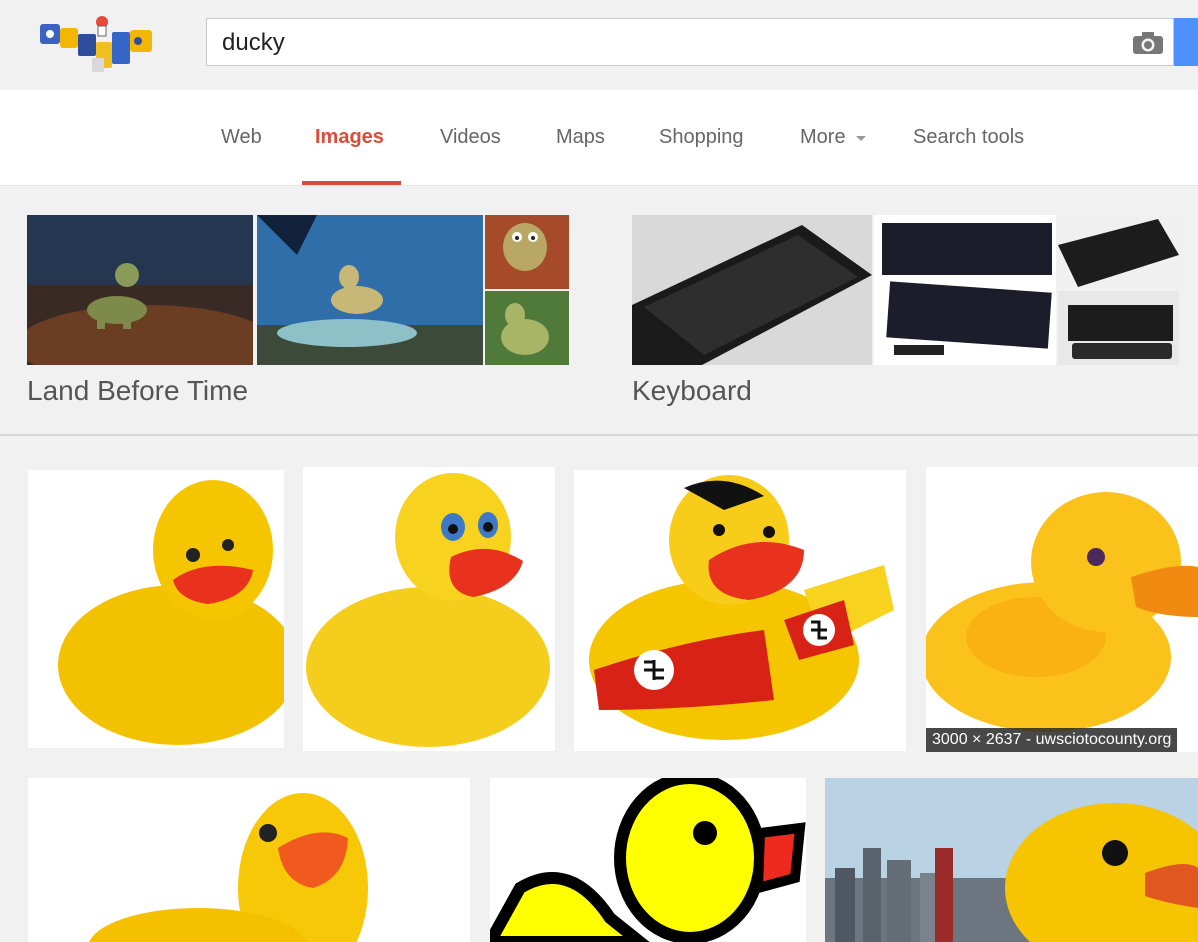 Image resolution: width=1198 pixels, height=942 pixels. I want to click on header: ducky, so click(599, 45).